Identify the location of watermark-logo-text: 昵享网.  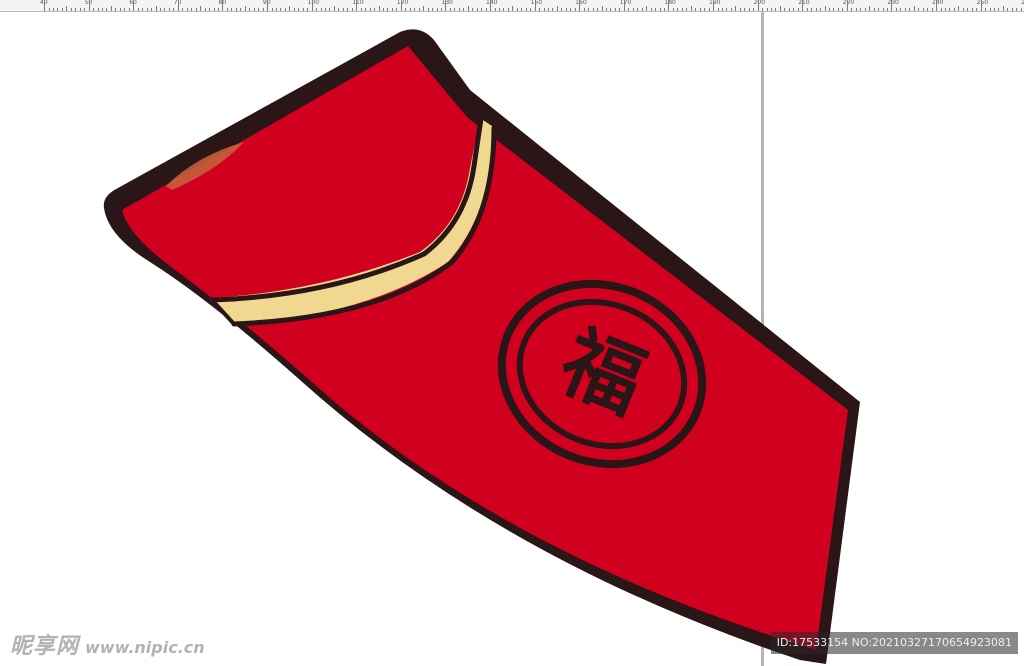
(45, 646).